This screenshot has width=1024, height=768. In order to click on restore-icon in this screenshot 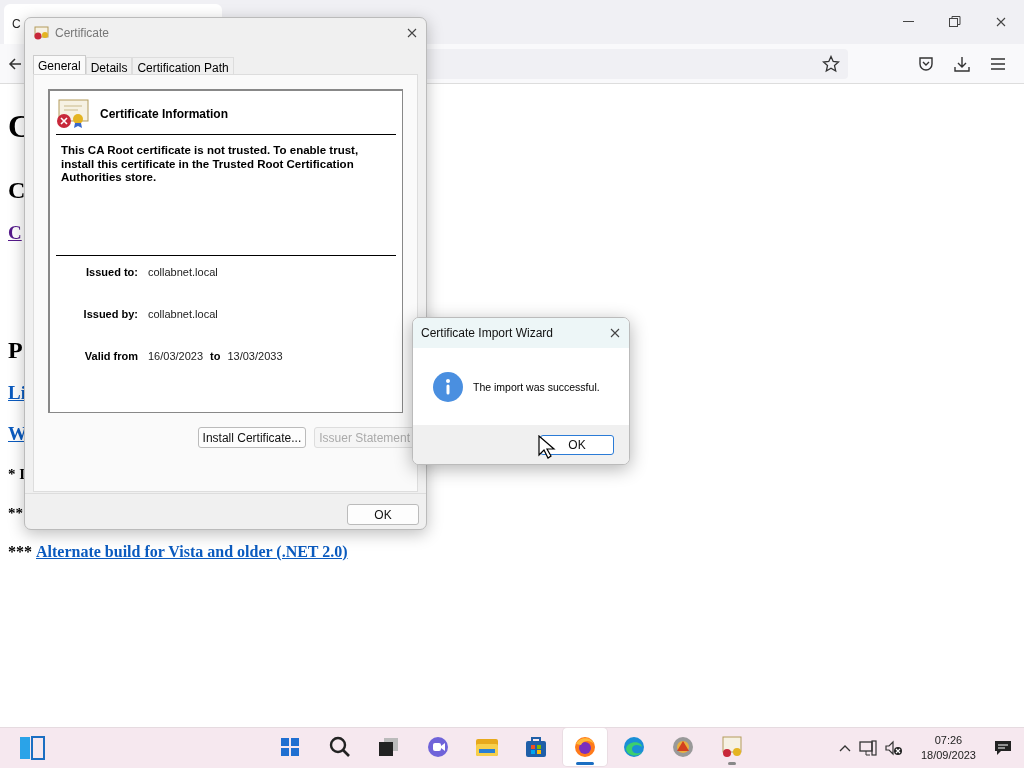, I will do `click(955, 22)`.